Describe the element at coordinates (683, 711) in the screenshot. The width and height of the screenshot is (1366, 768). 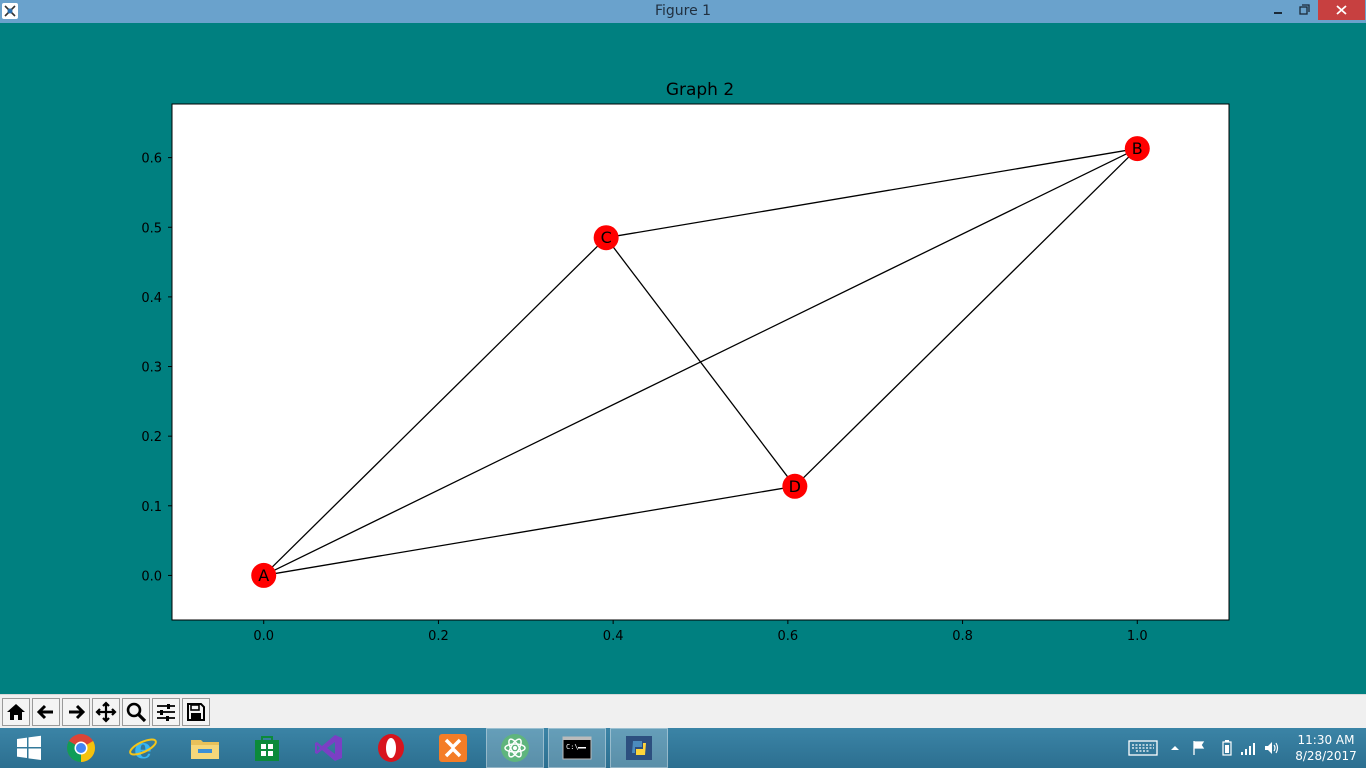
I see `navigation-toolbar` at that location.